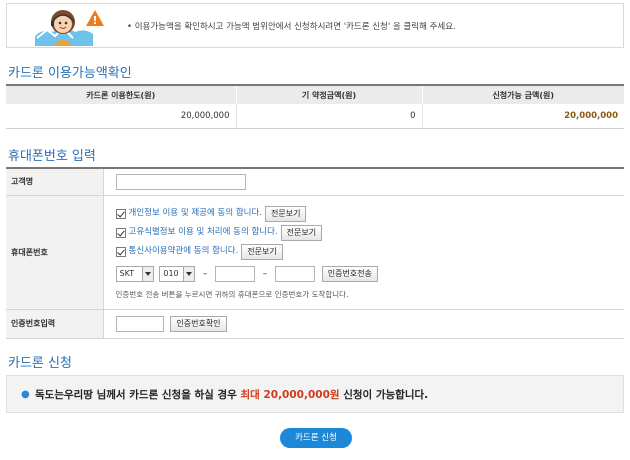  I want to click on prefix-select: 010, so click(177, 274).